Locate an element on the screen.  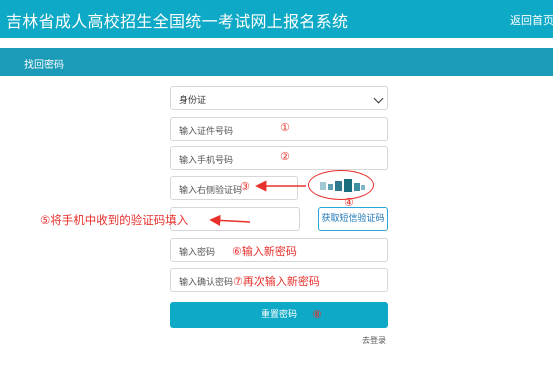
sms-code-input is located at coordinates (235, 219).